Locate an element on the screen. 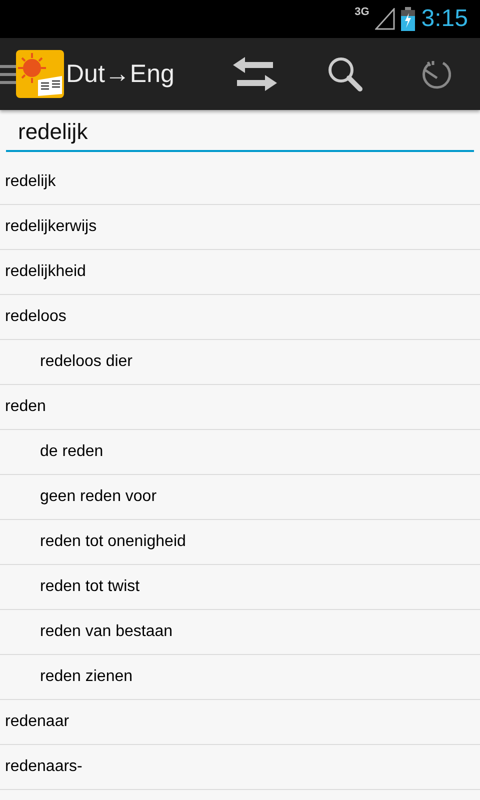 The image size is (480, 800). app-title: Dut→Eng is located at coordinates (120, 74).